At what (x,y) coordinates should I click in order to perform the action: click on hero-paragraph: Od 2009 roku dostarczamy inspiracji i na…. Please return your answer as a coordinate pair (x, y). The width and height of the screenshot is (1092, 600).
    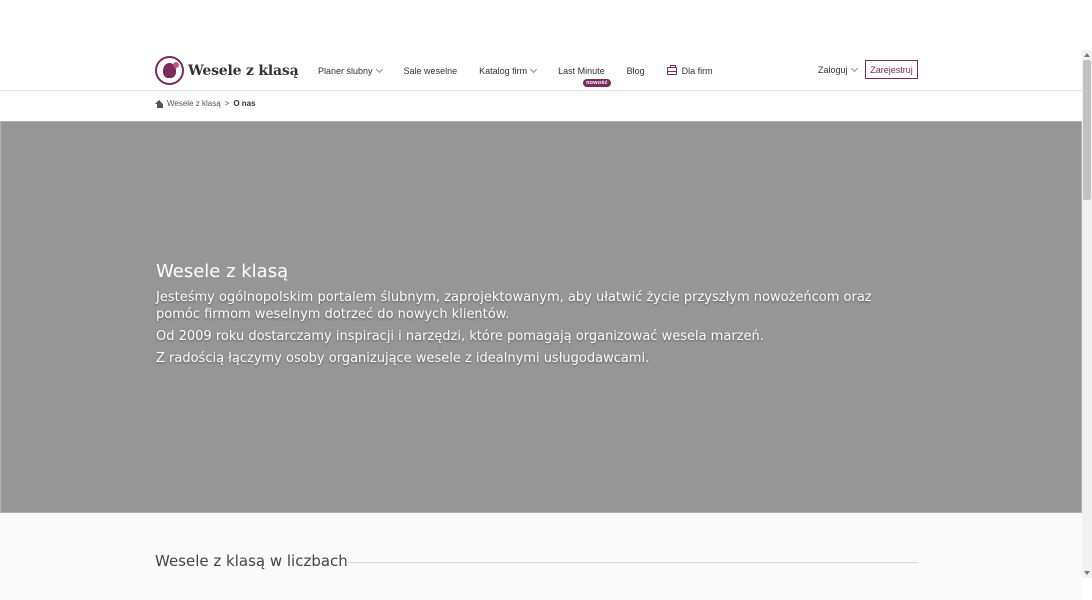
    Looking at the image, I should click on (460, 336).